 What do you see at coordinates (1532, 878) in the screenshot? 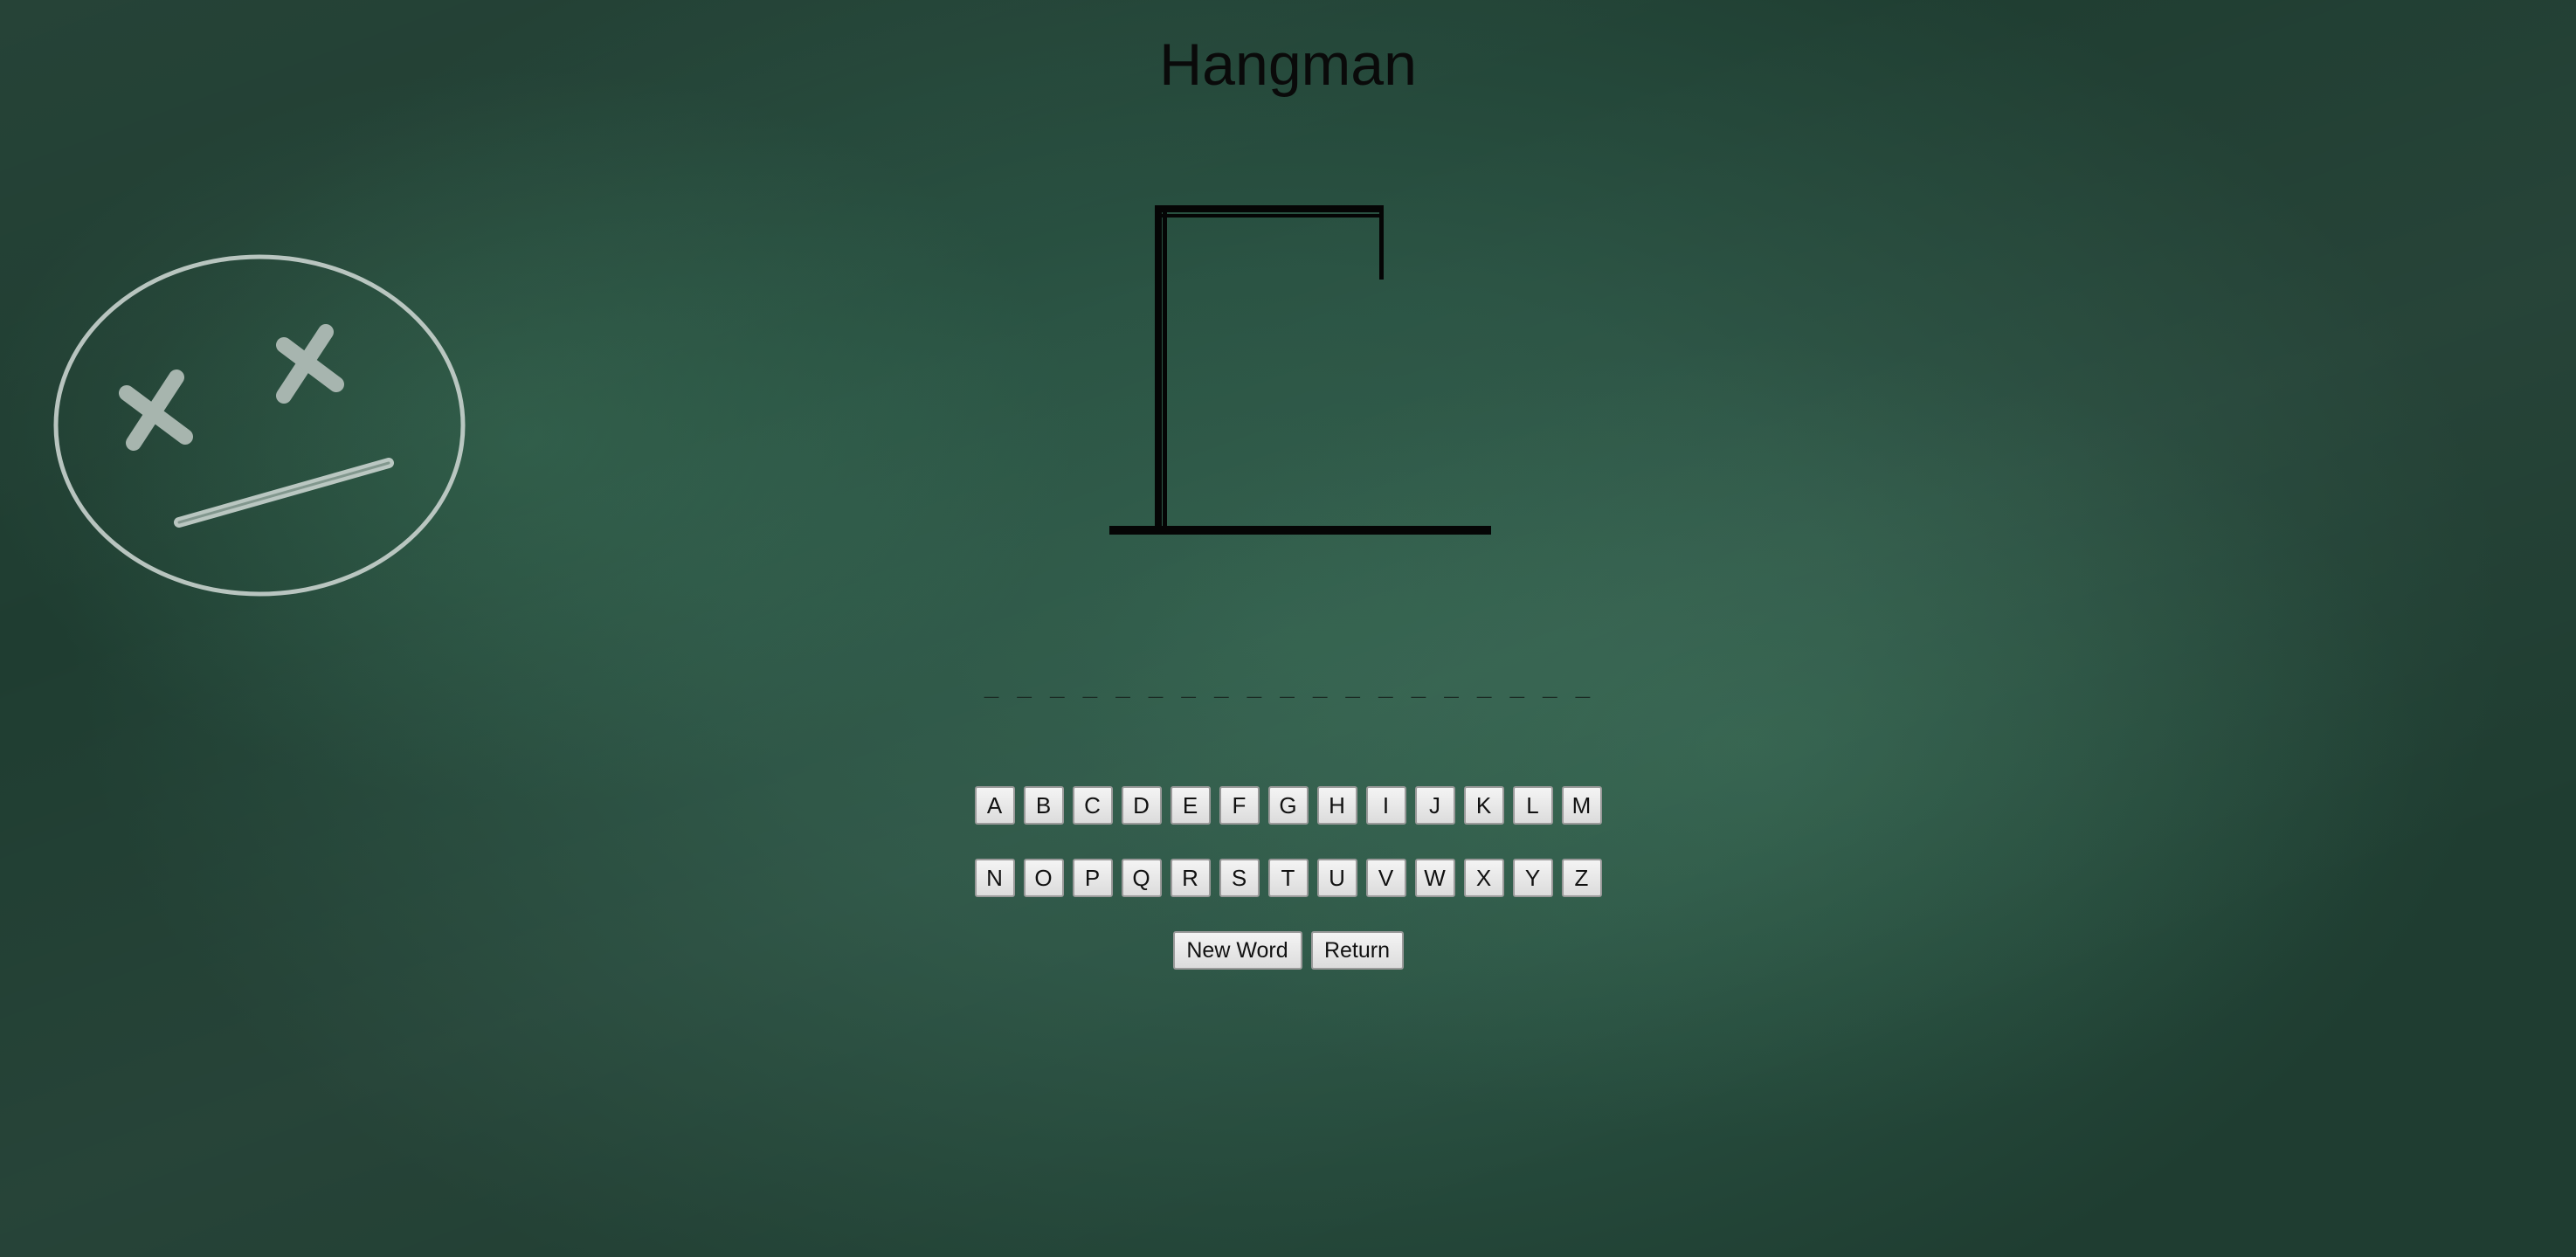
I see `letter-key-y: Y` at bounding box center [1532, 878].